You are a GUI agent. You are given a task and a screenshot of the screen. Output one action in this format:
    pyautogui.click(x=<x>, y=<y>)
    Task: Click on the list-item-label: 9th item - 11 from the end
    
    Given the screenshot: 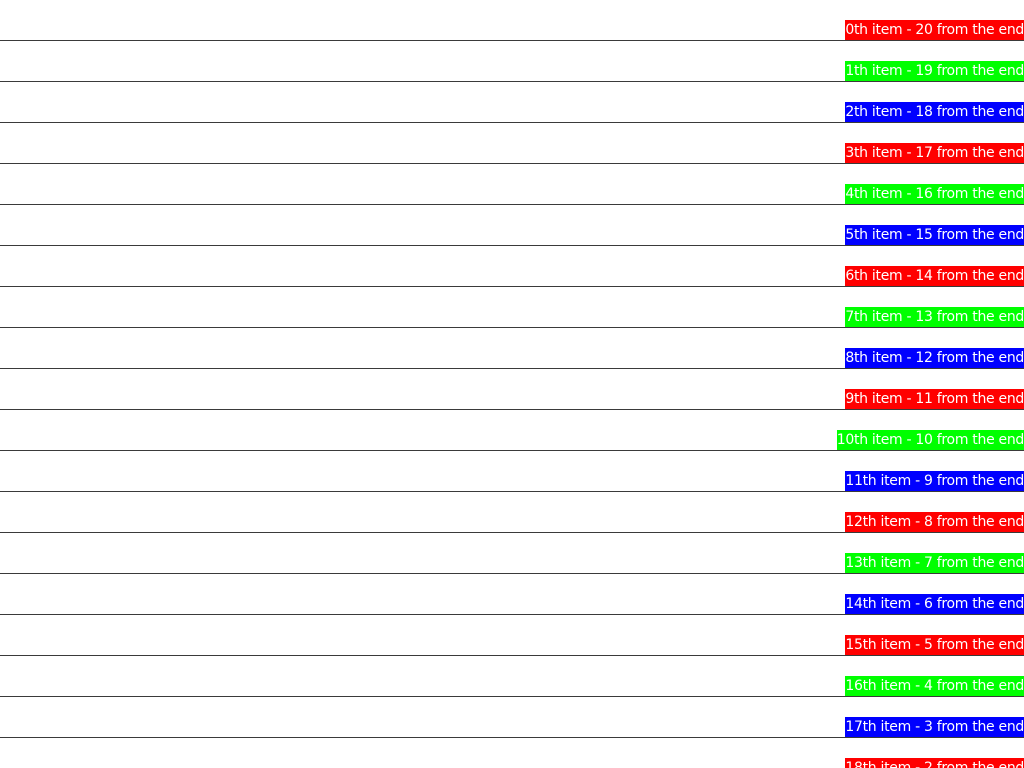 What is the action you would take?
    pyautogui.click(x=934, y=399)
    